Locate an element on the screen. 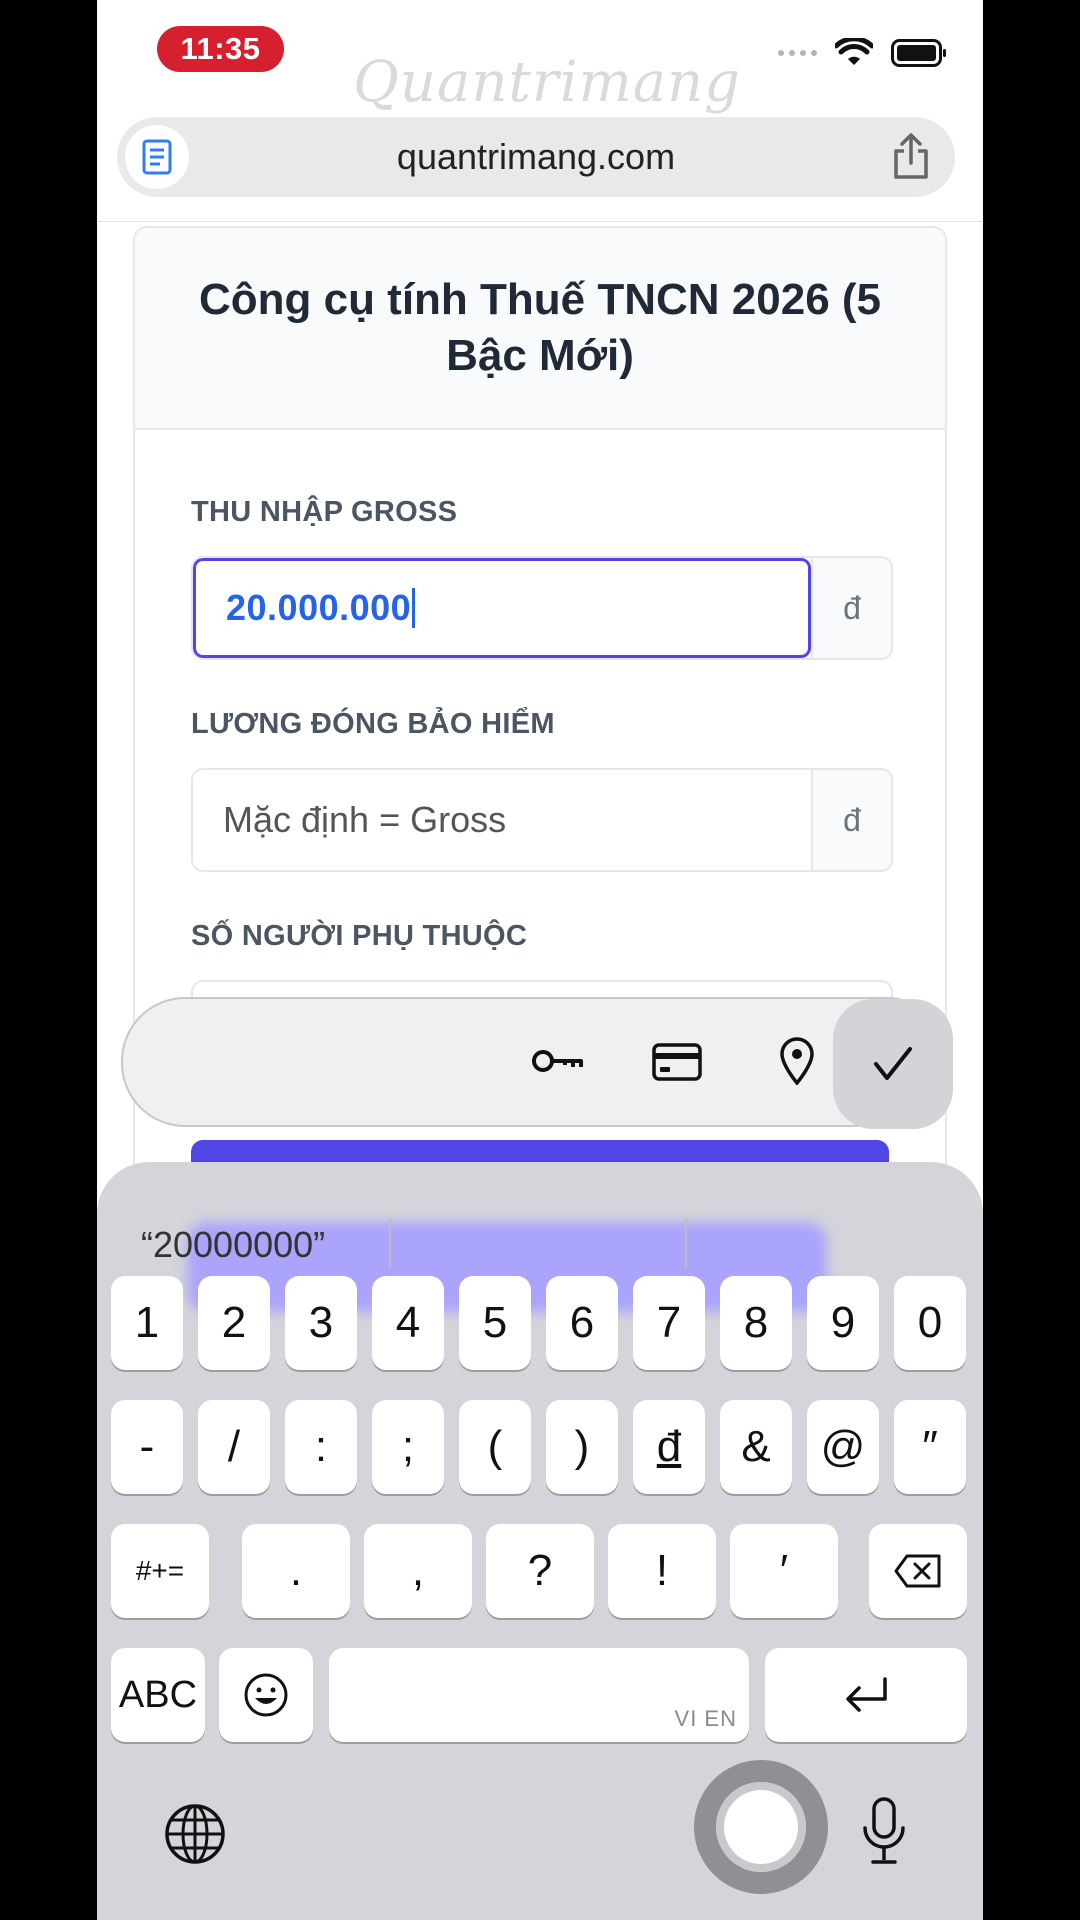  key-ampersand: & is located at coordinates (756, 1447).